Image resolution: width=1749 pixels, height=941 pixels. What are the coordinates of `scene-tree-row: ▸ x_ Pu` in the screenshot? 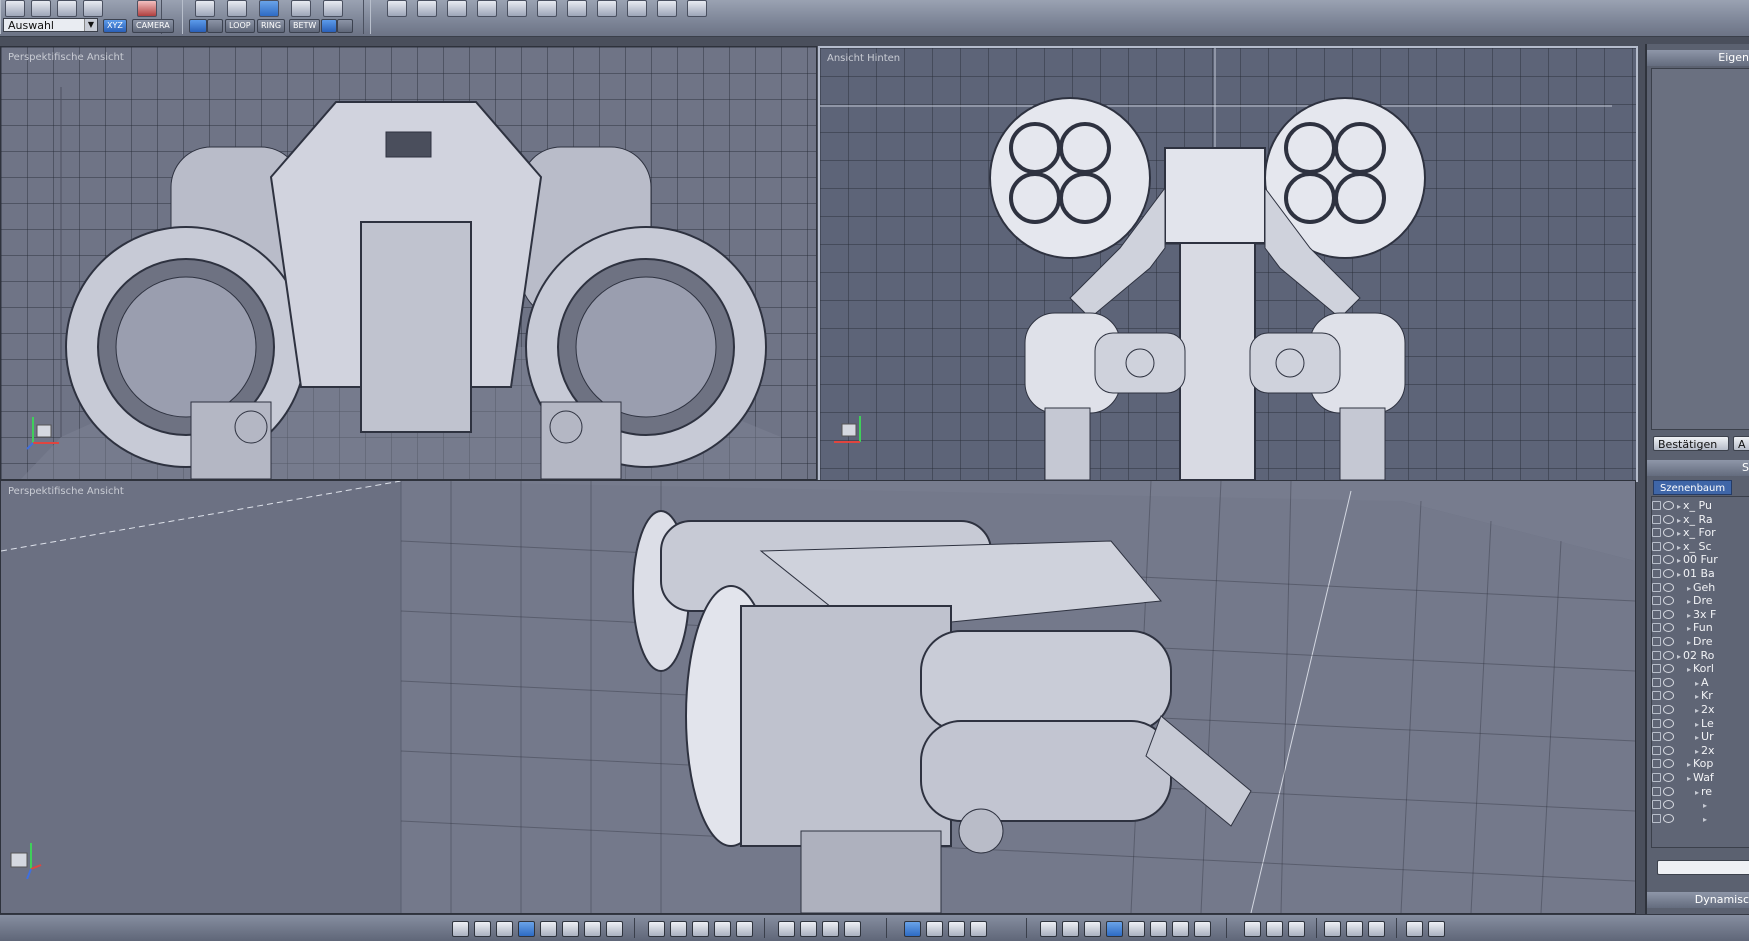 It's located at (1689, 506).